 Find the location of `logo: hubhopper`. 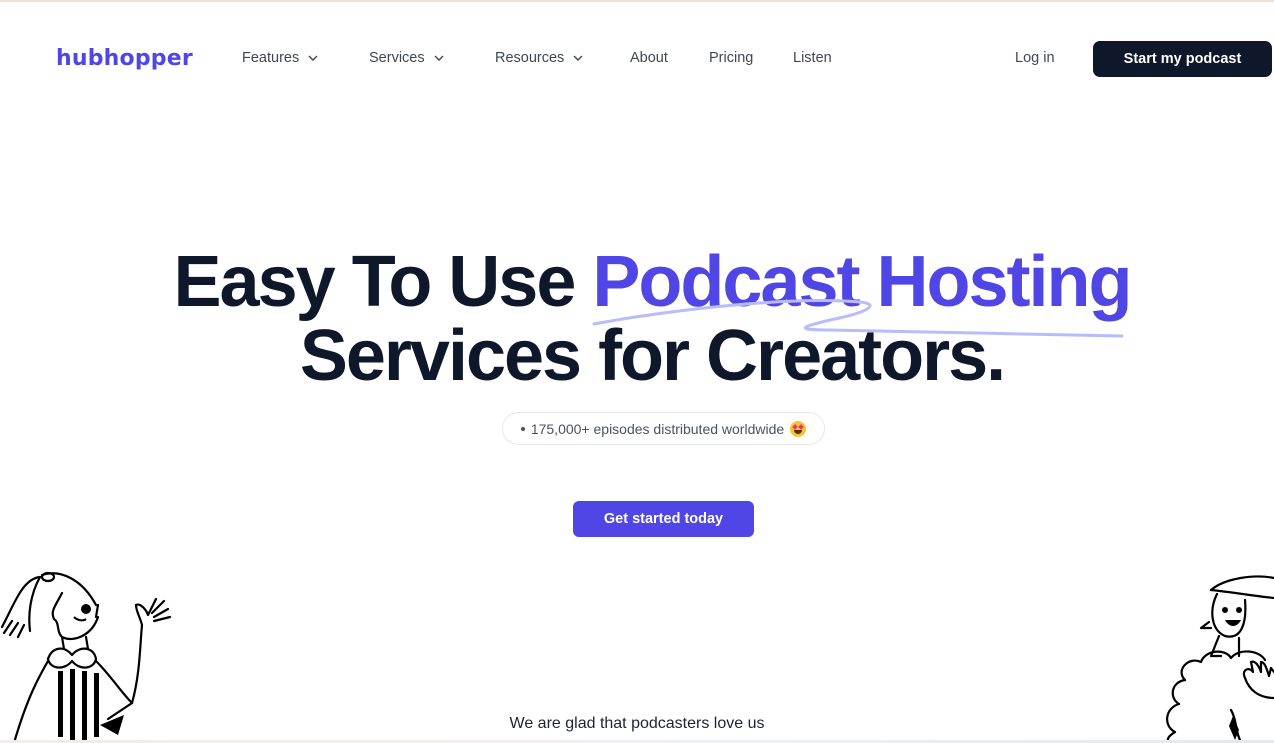

logo: hubhopper is located at coordinates (124, 58).